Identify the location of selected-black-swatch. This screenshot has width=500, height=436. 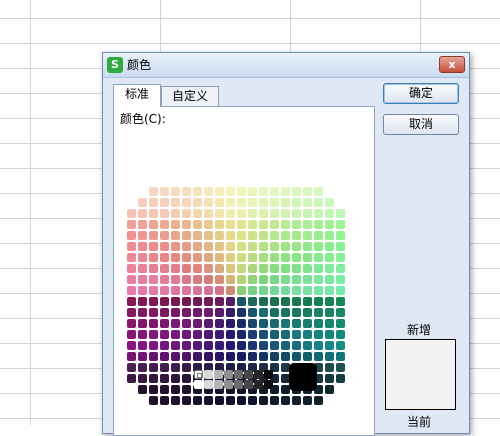
(303, 377).